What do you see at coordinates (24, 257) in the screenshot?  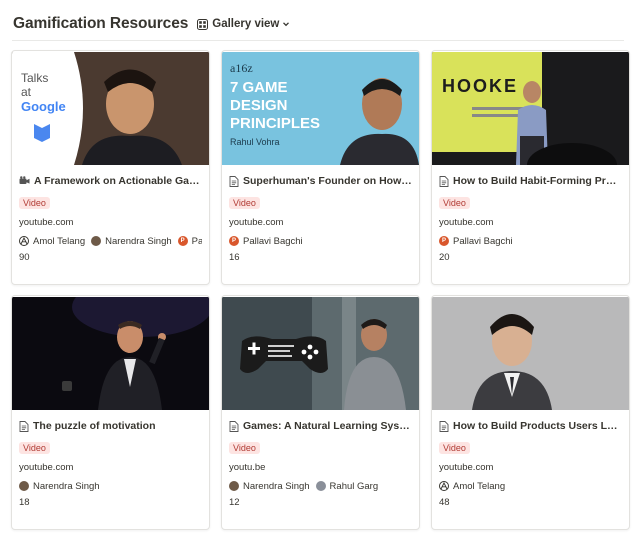 I see `card-count: 90` at bounding box center [24, 257].